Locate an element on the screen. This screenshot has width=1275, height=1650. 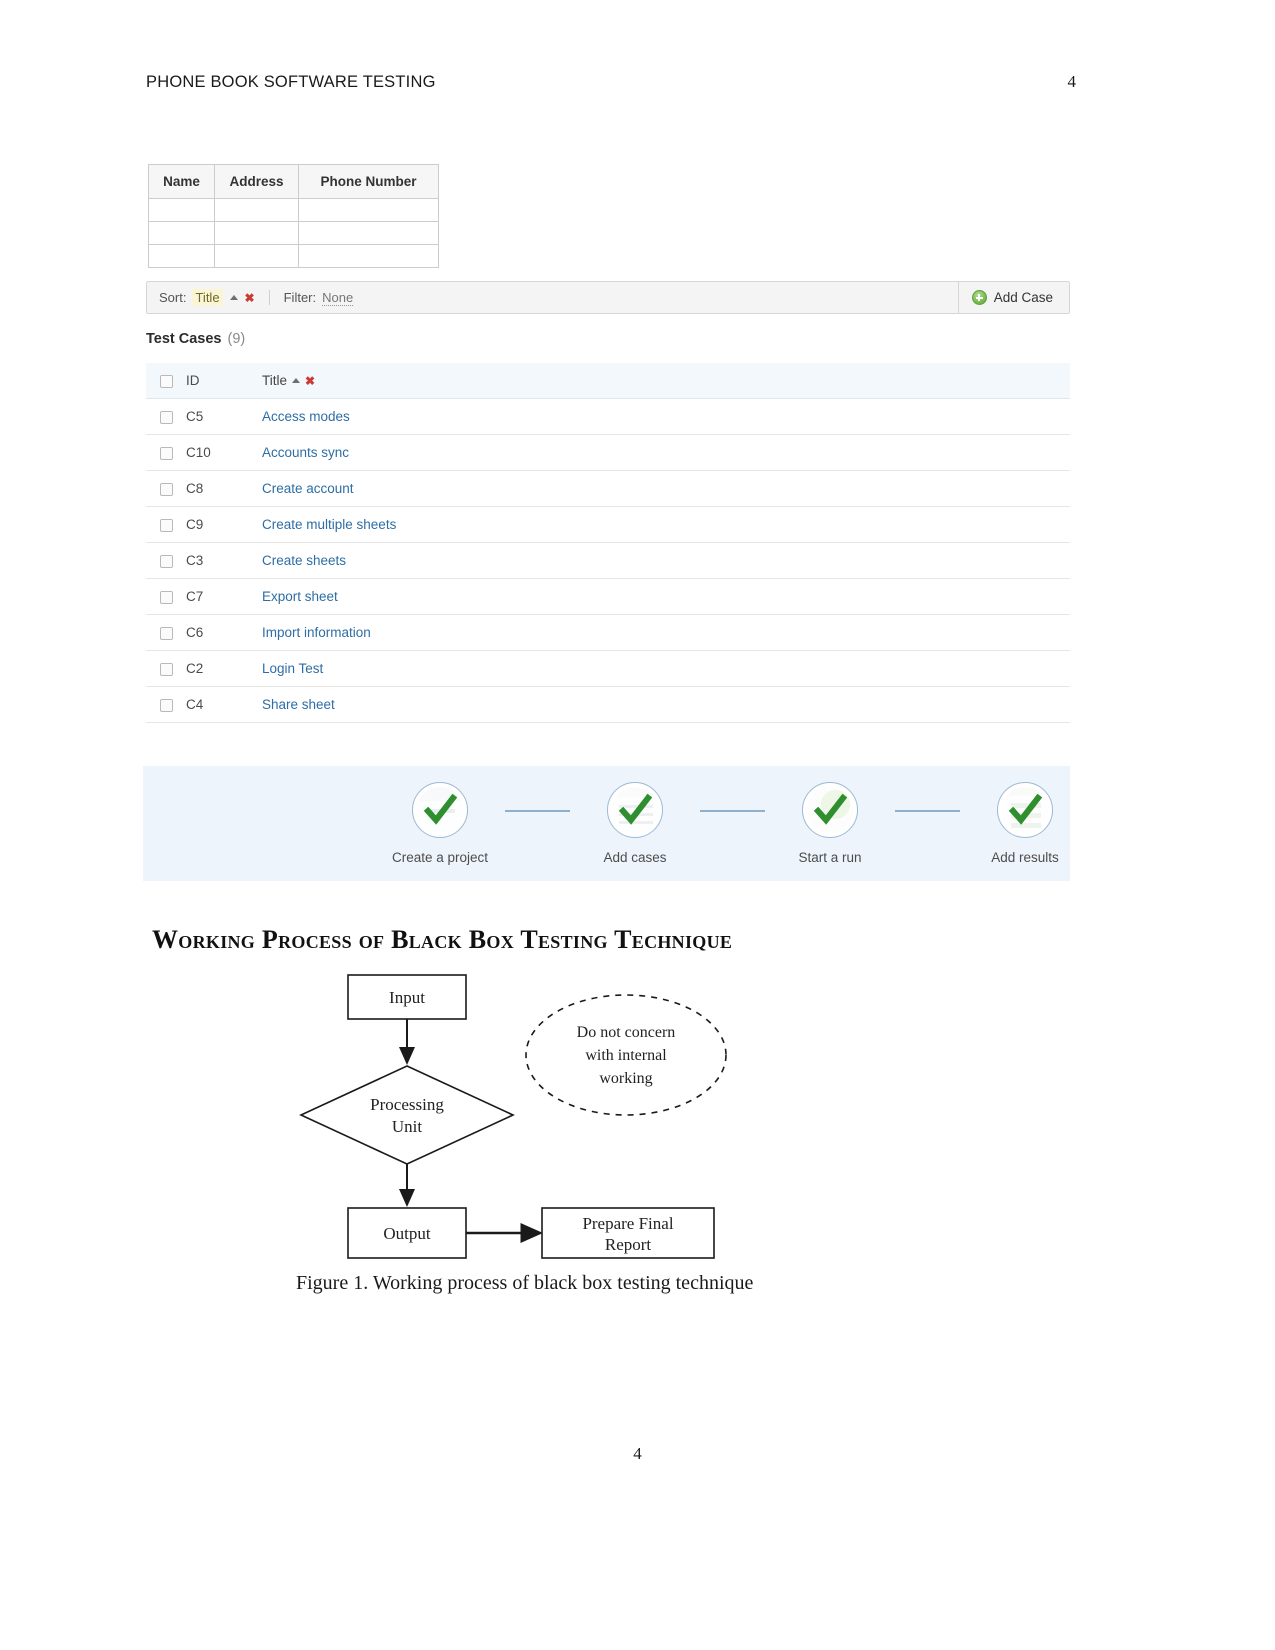
step-start-a-run: Start a run is located at coordinates (830, 823).